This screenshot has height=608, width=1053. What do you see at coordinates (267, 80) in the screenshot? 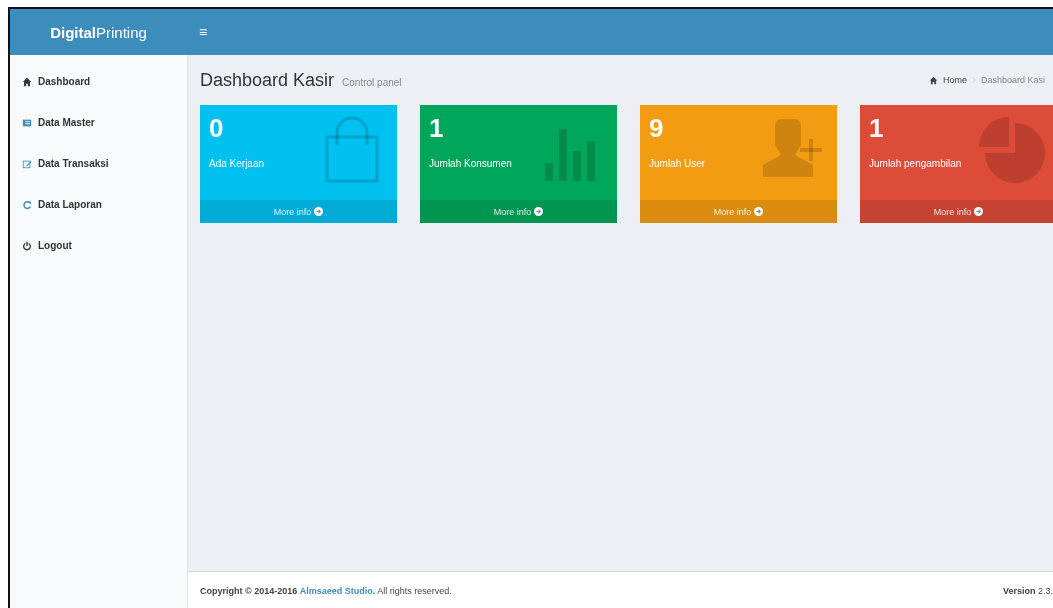
I see `page-title: Dashboard Kasir` at bounding box center [267, 80].